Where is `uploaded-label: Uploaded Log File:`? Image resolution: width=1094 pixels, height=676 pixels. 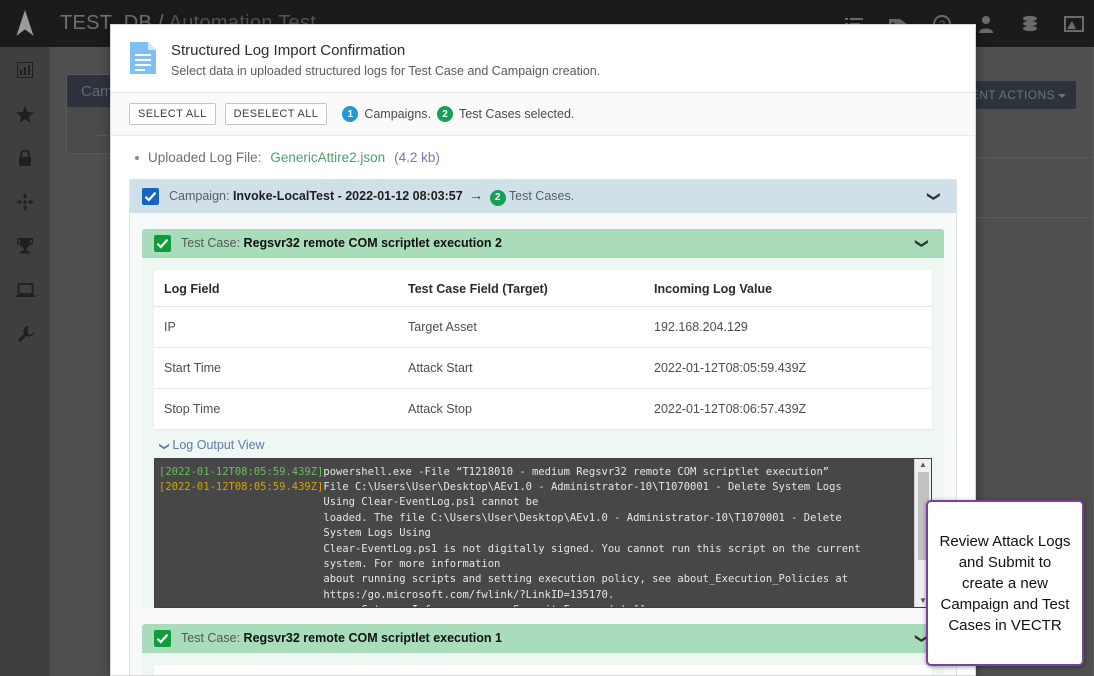
uploaded-label: Uploaded Log File: is located at coordinates (205, 157).